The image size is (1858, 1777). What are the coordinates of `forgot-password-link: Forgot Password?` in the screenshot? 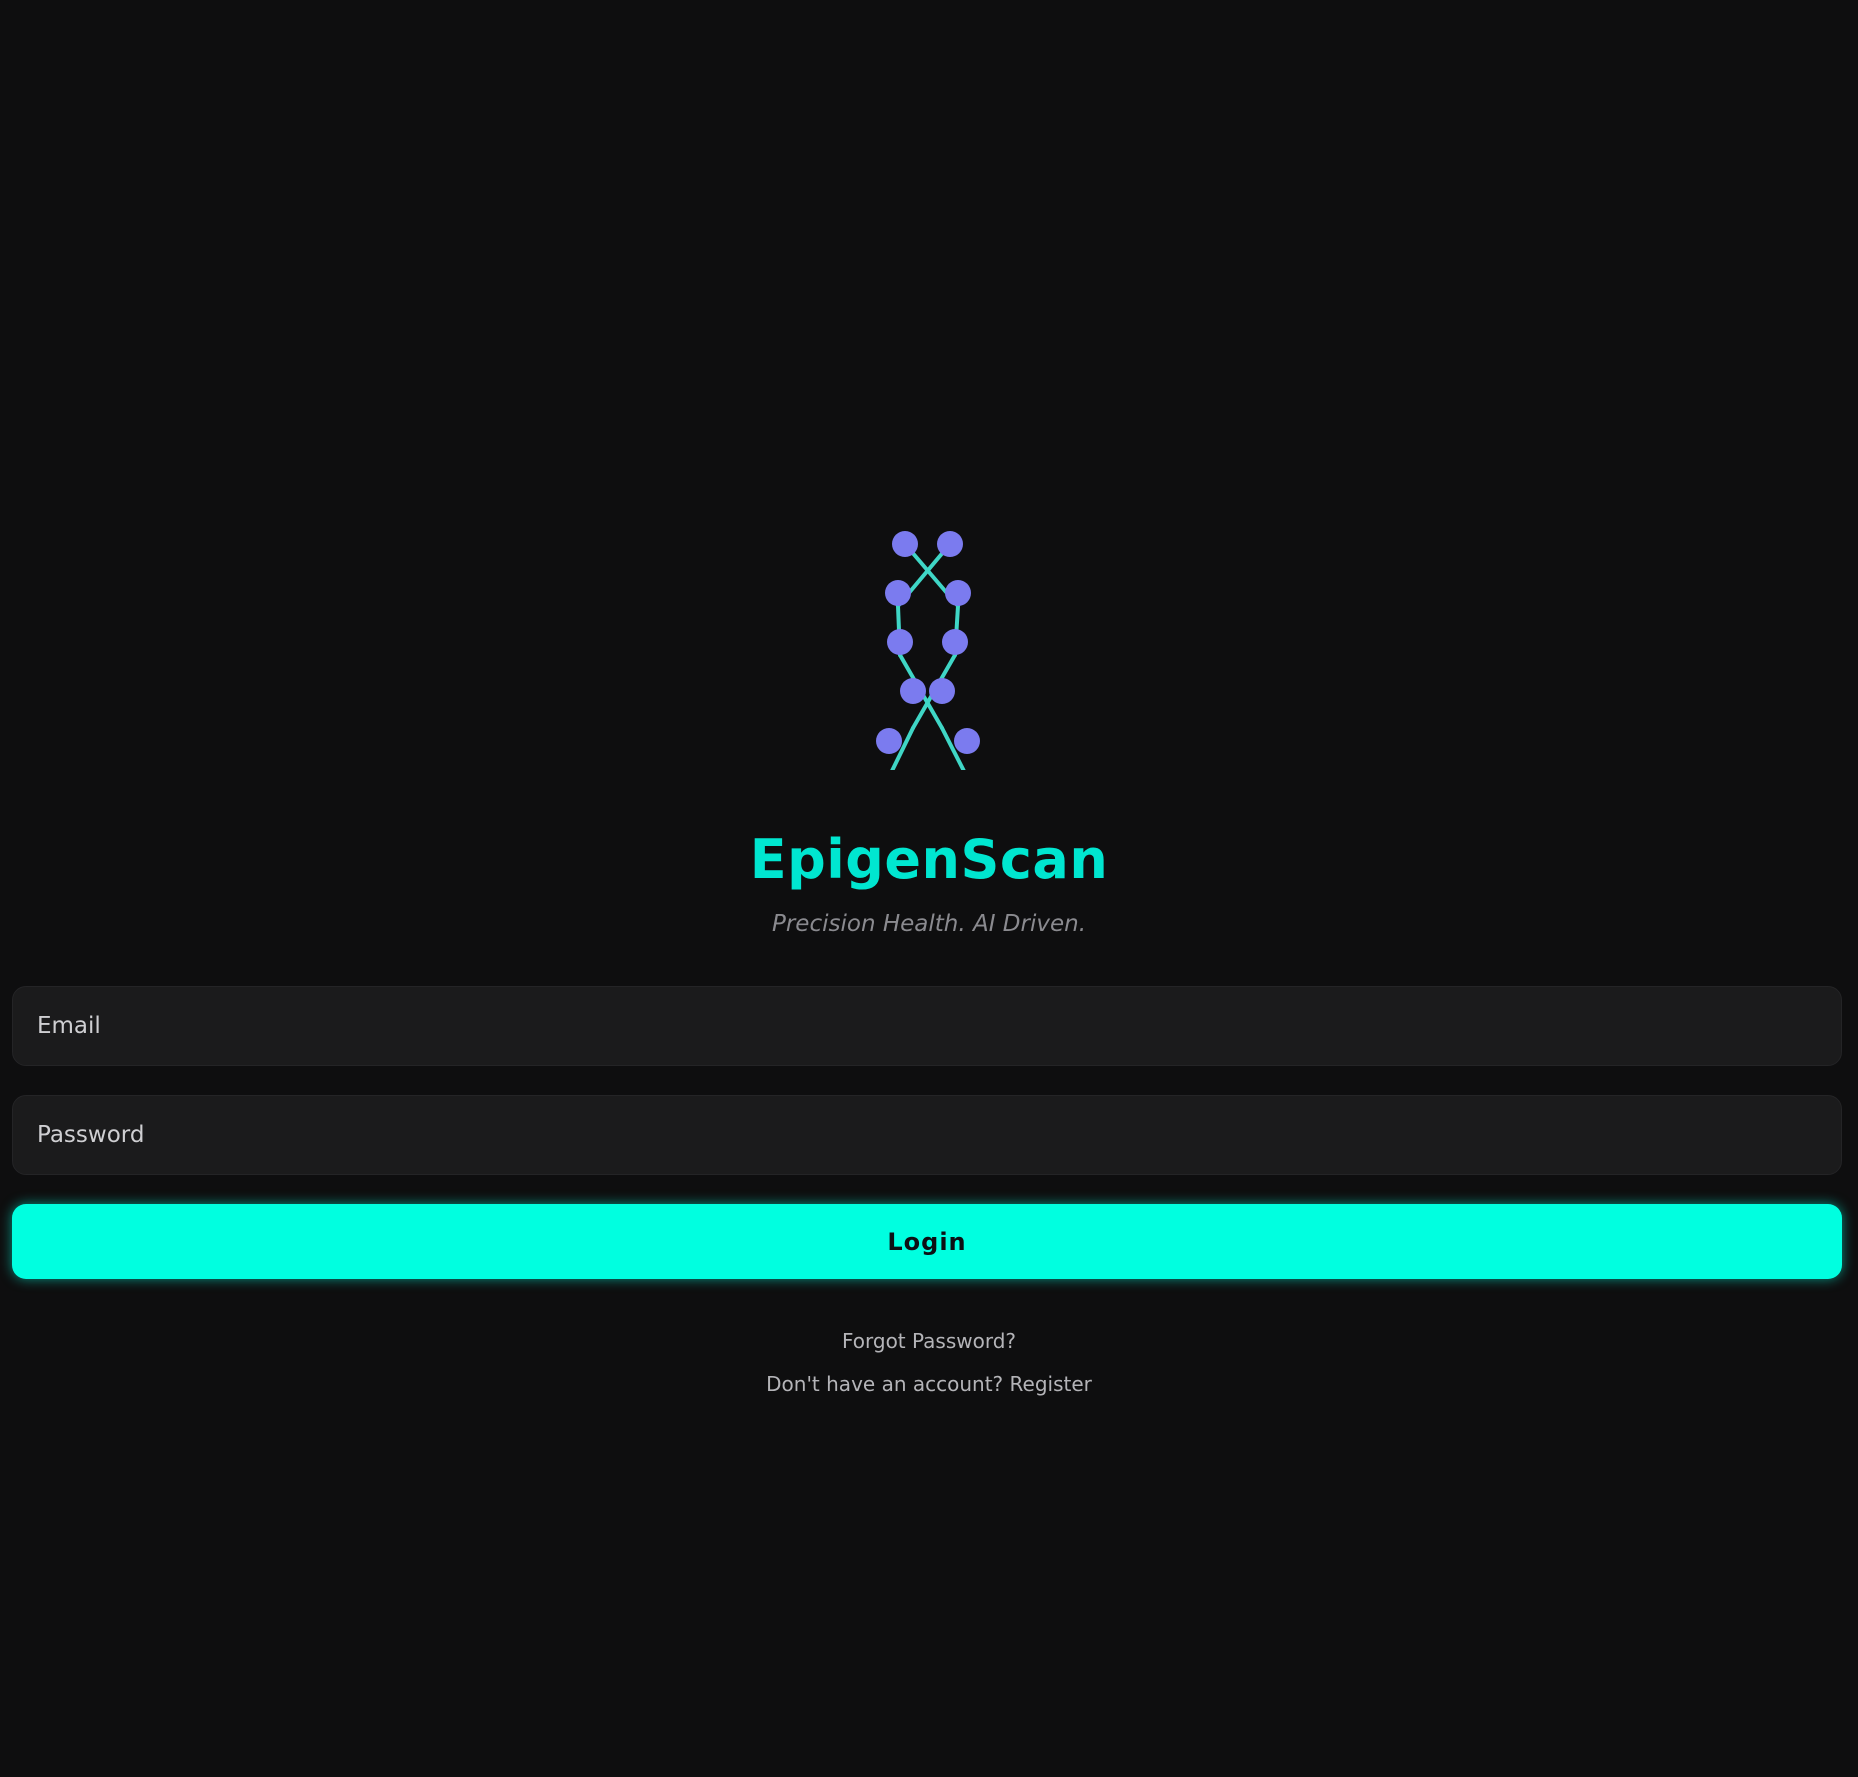 It's located at (929, 1341).